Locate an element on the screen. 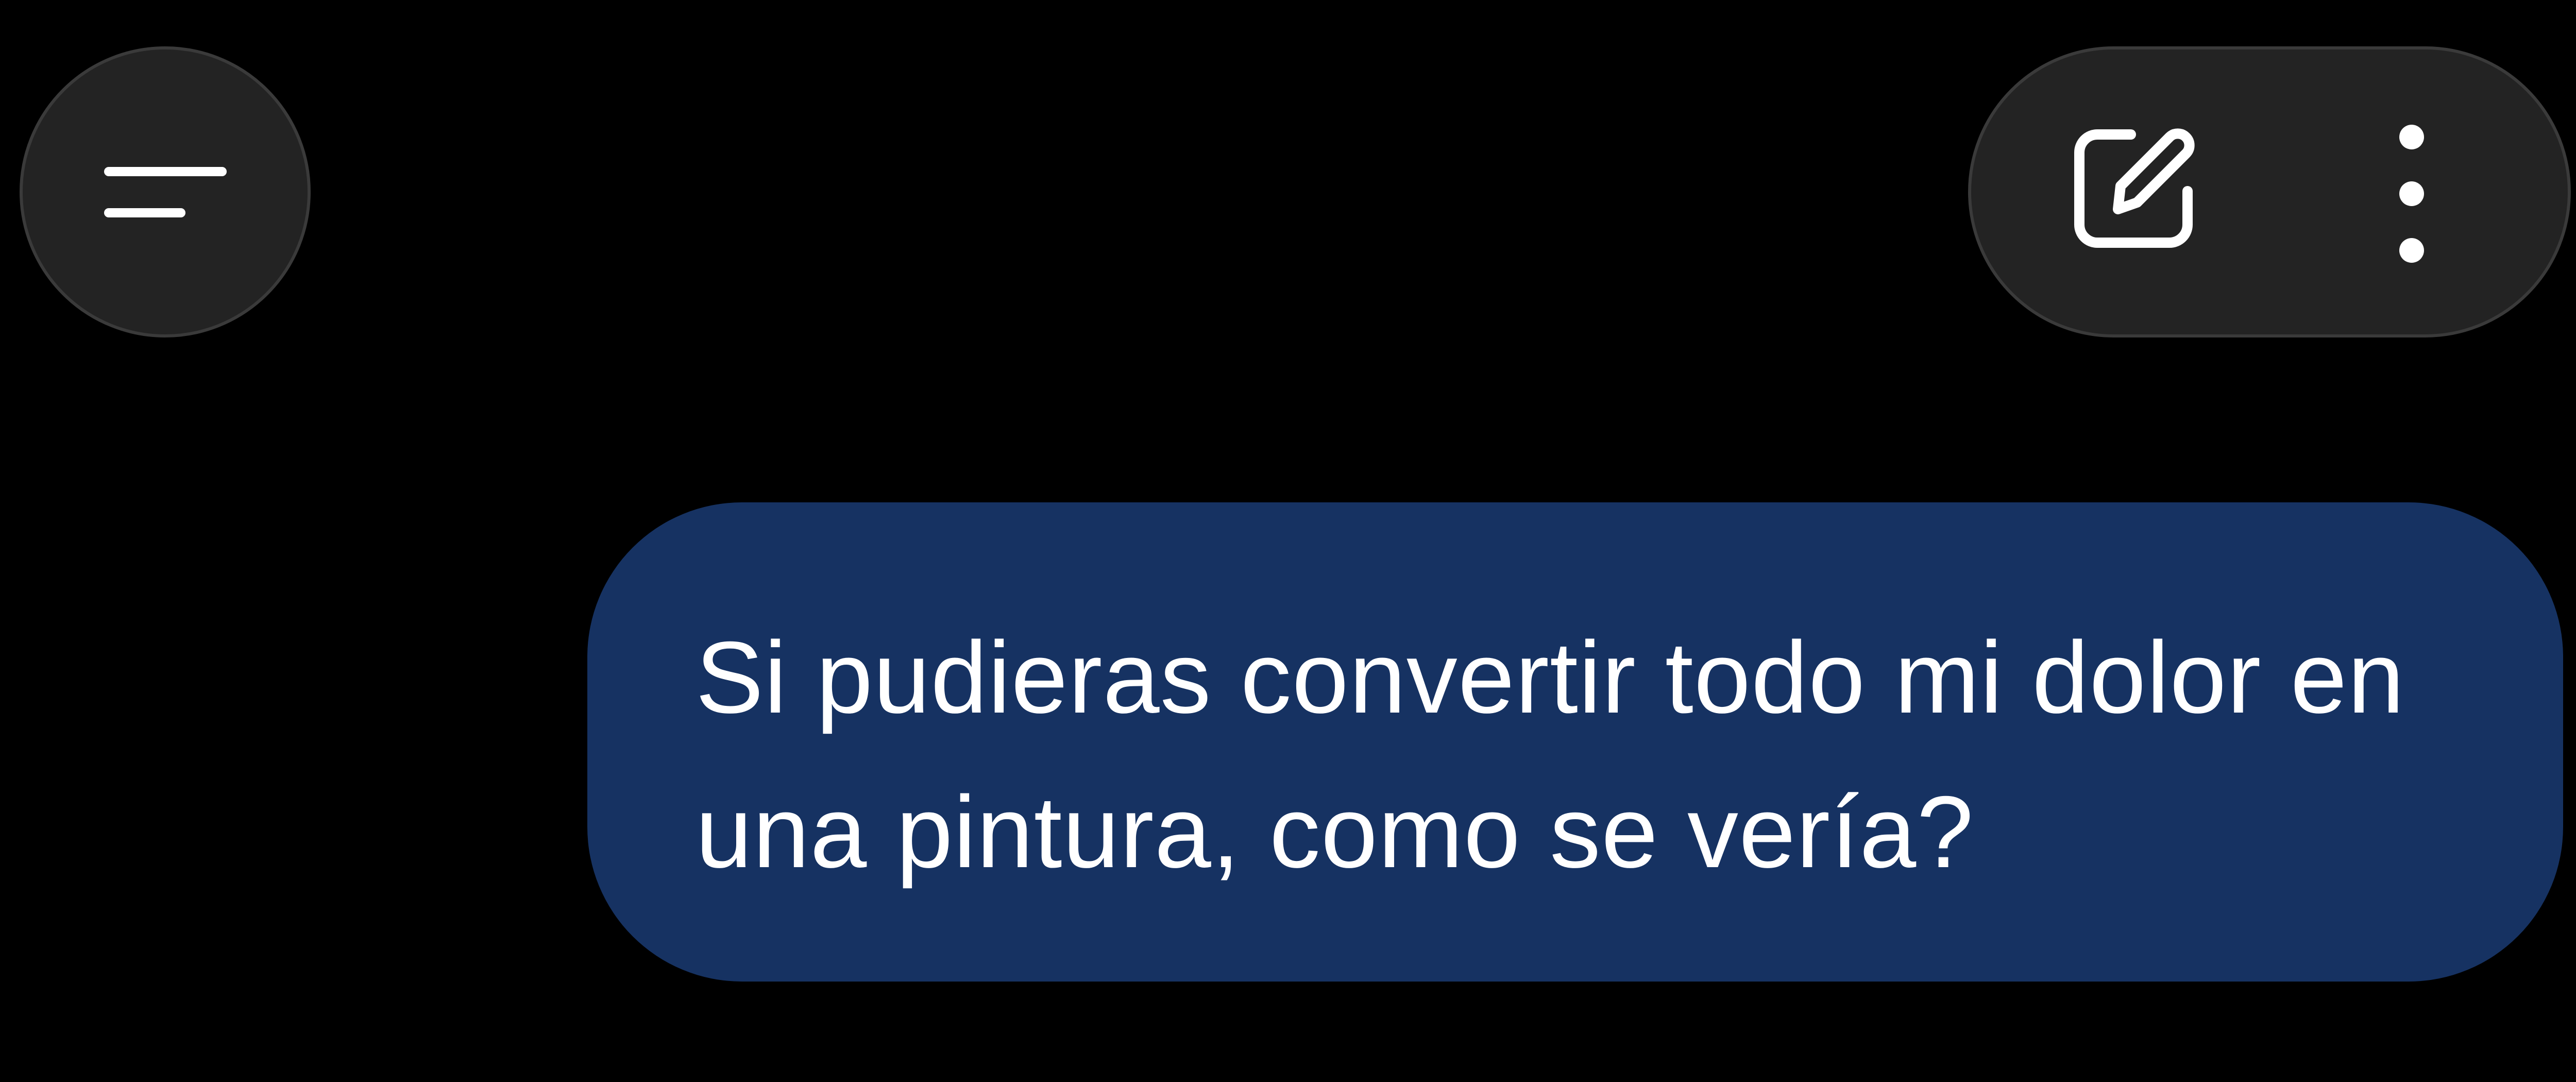 The width and height of the screenshot is (2576, 1082). header-actions is located at coordinates (2269, 191).